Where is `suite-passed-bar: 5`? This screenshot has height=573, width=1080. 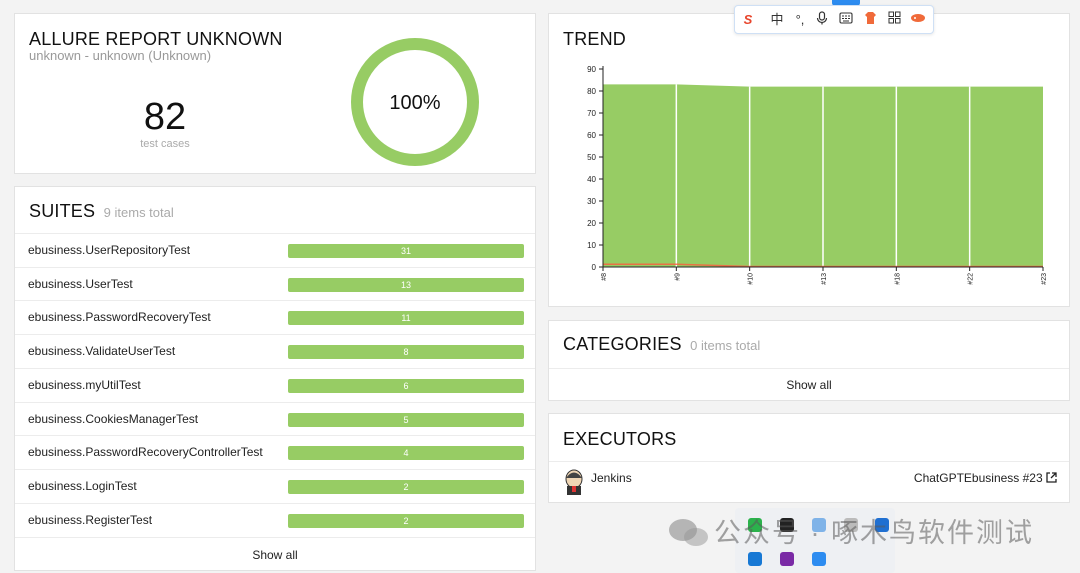 suite-passed-bar: 5 is located at coordinates (406, 419).